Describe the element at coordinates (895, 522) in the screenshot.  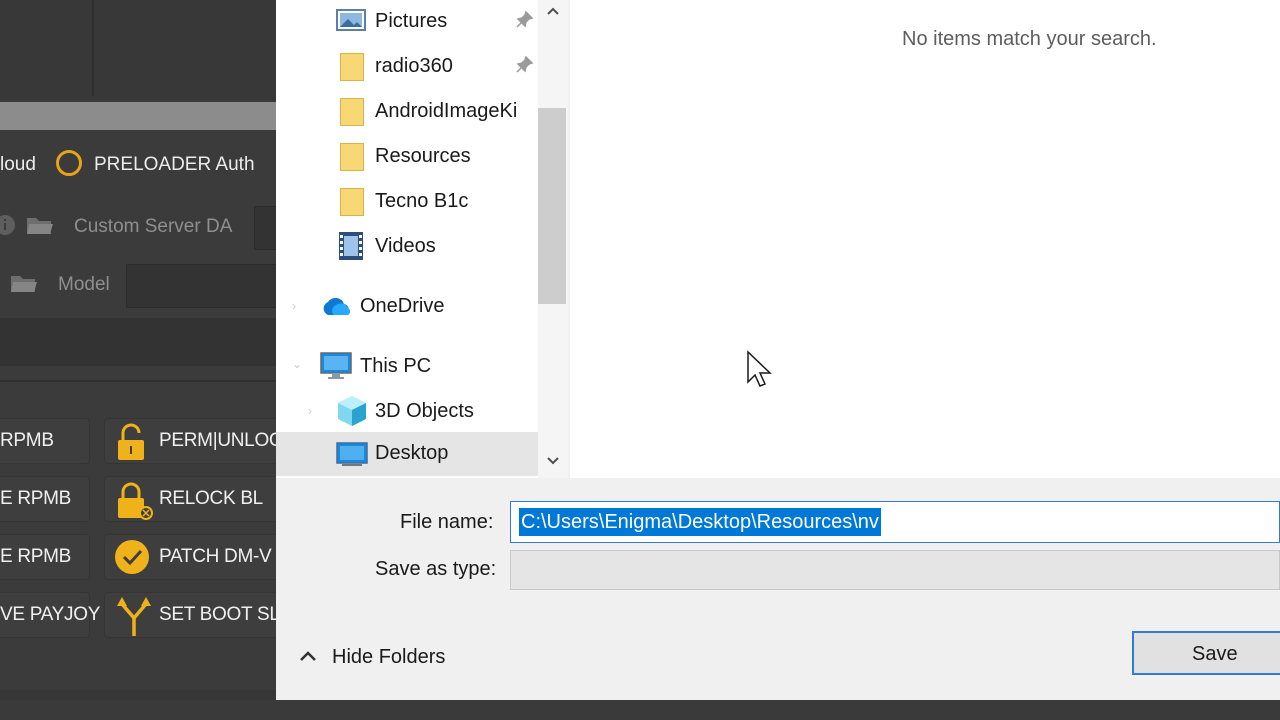
I see `file-name-input: C:\Users\Enigma\Desktop\Resources\nv` at that location.